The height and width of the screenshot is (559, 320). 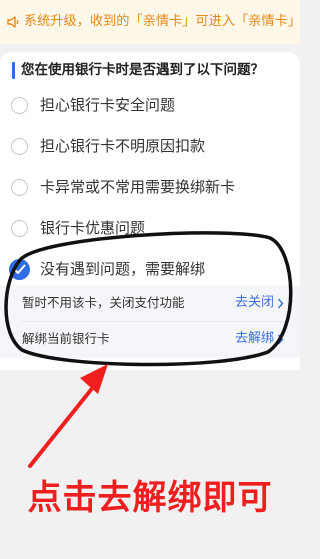 I want to click on notice-bar: 系统升级，收到的「亲情卡」可进入「亲情卡」, so click(x=150, y=22).